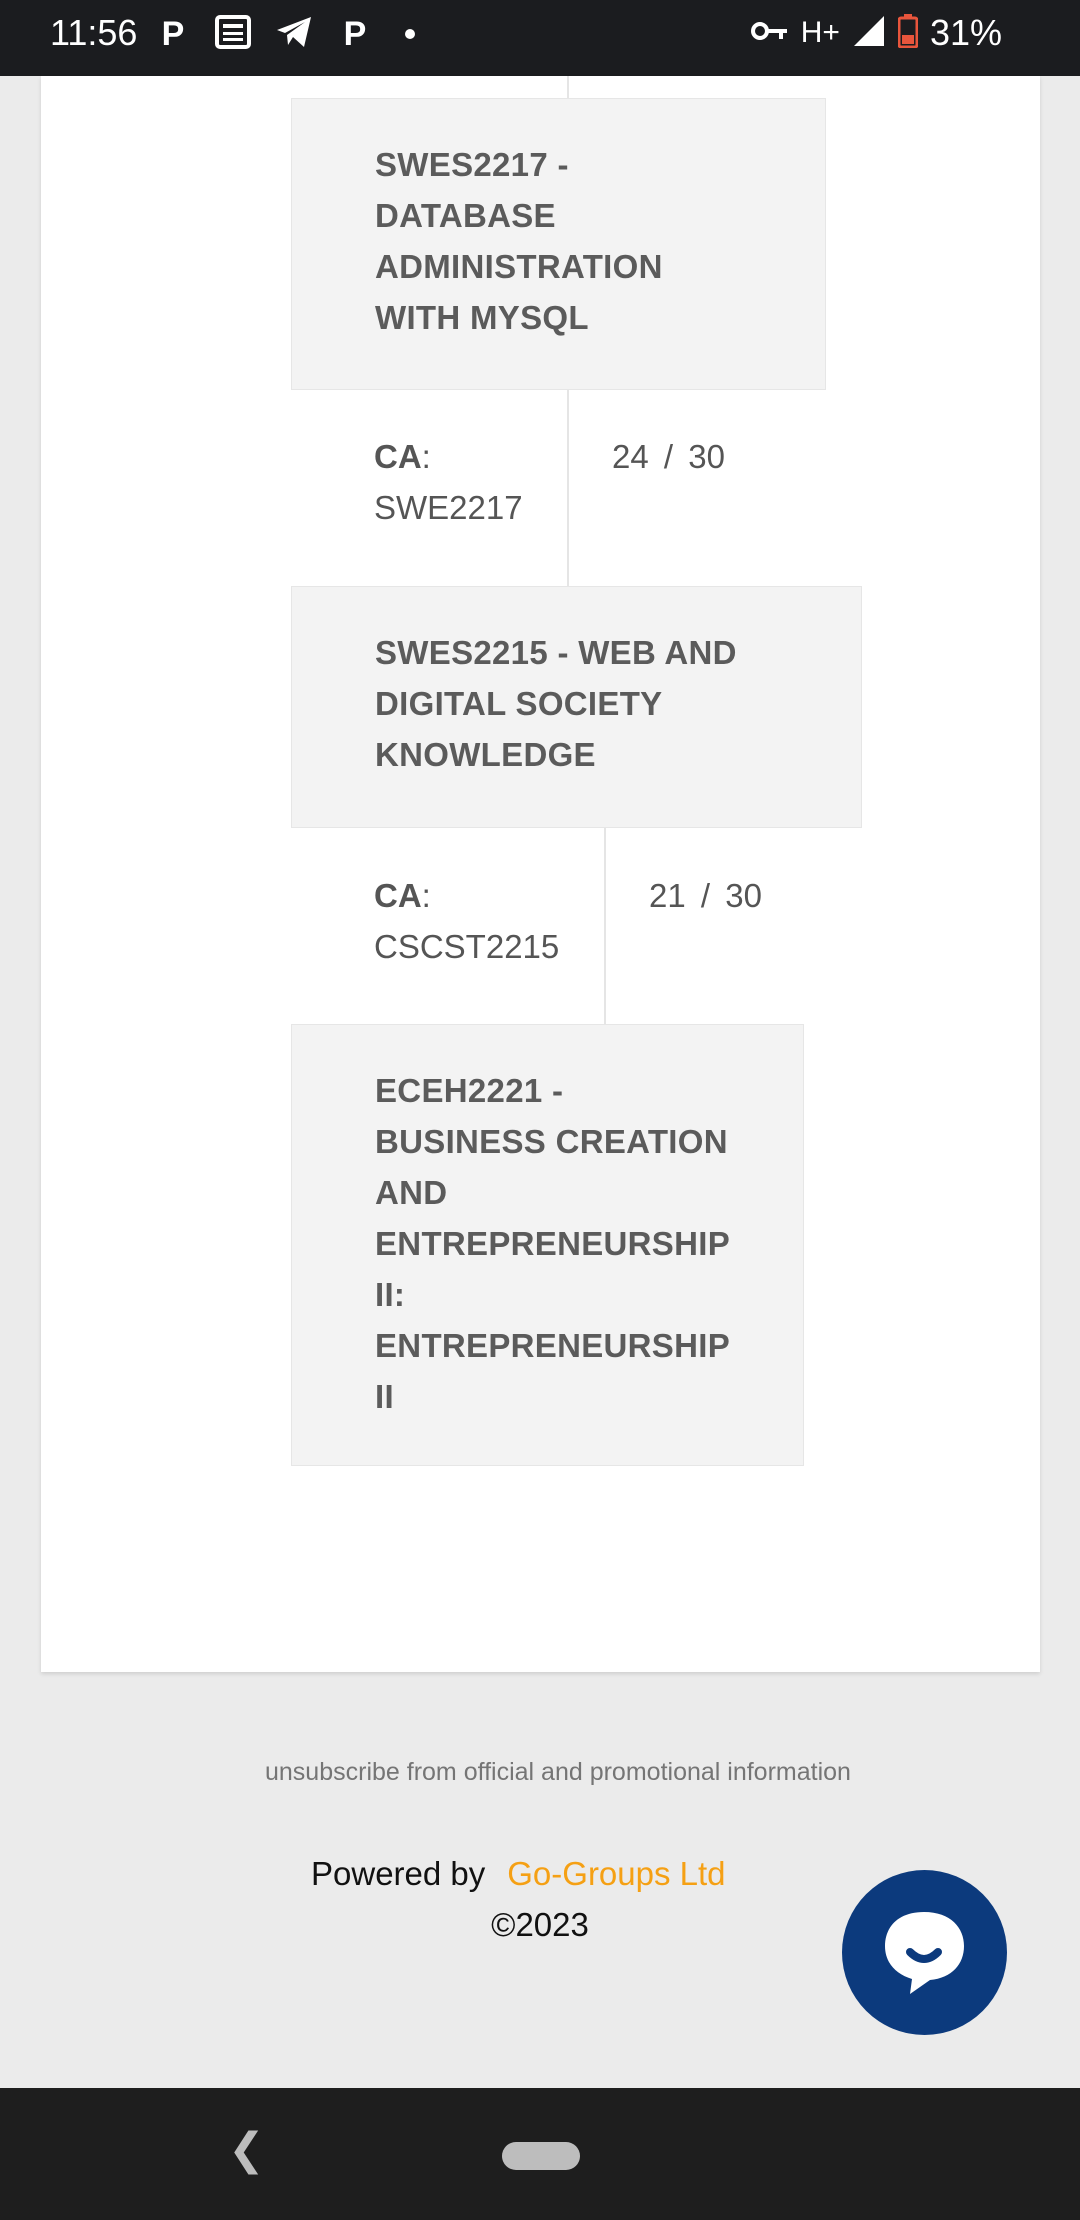 This screenshot has height=2220, width=1080. I want to click on news-icon, so click(233, 34).